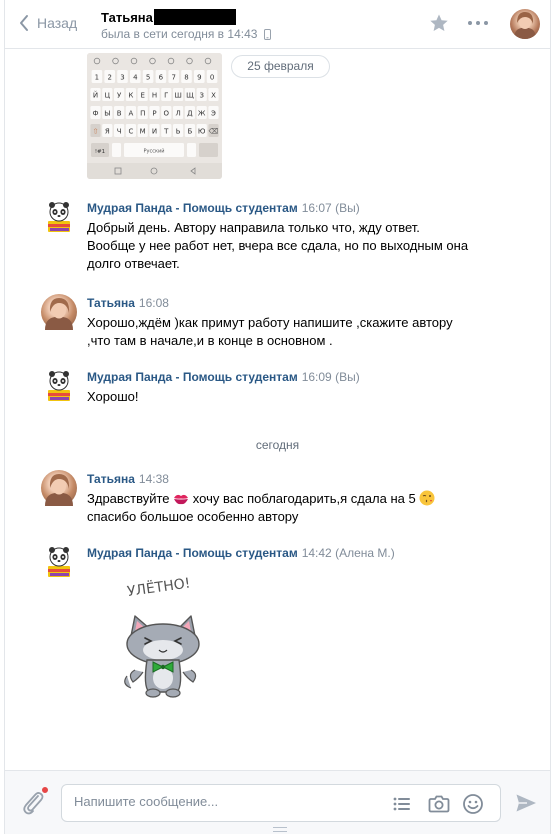  I want to click on keyboard-key-label: Ч, so click(119, 132).